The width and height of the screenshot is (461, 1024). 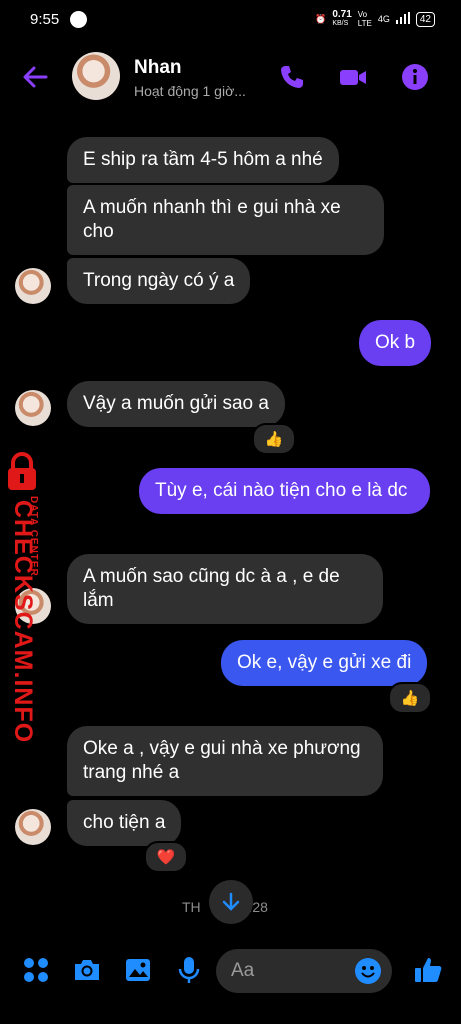 What do you see at coordinates (189, 970) in the screenshot?
I see `microphone-icon` at bounding box center [189, 970].